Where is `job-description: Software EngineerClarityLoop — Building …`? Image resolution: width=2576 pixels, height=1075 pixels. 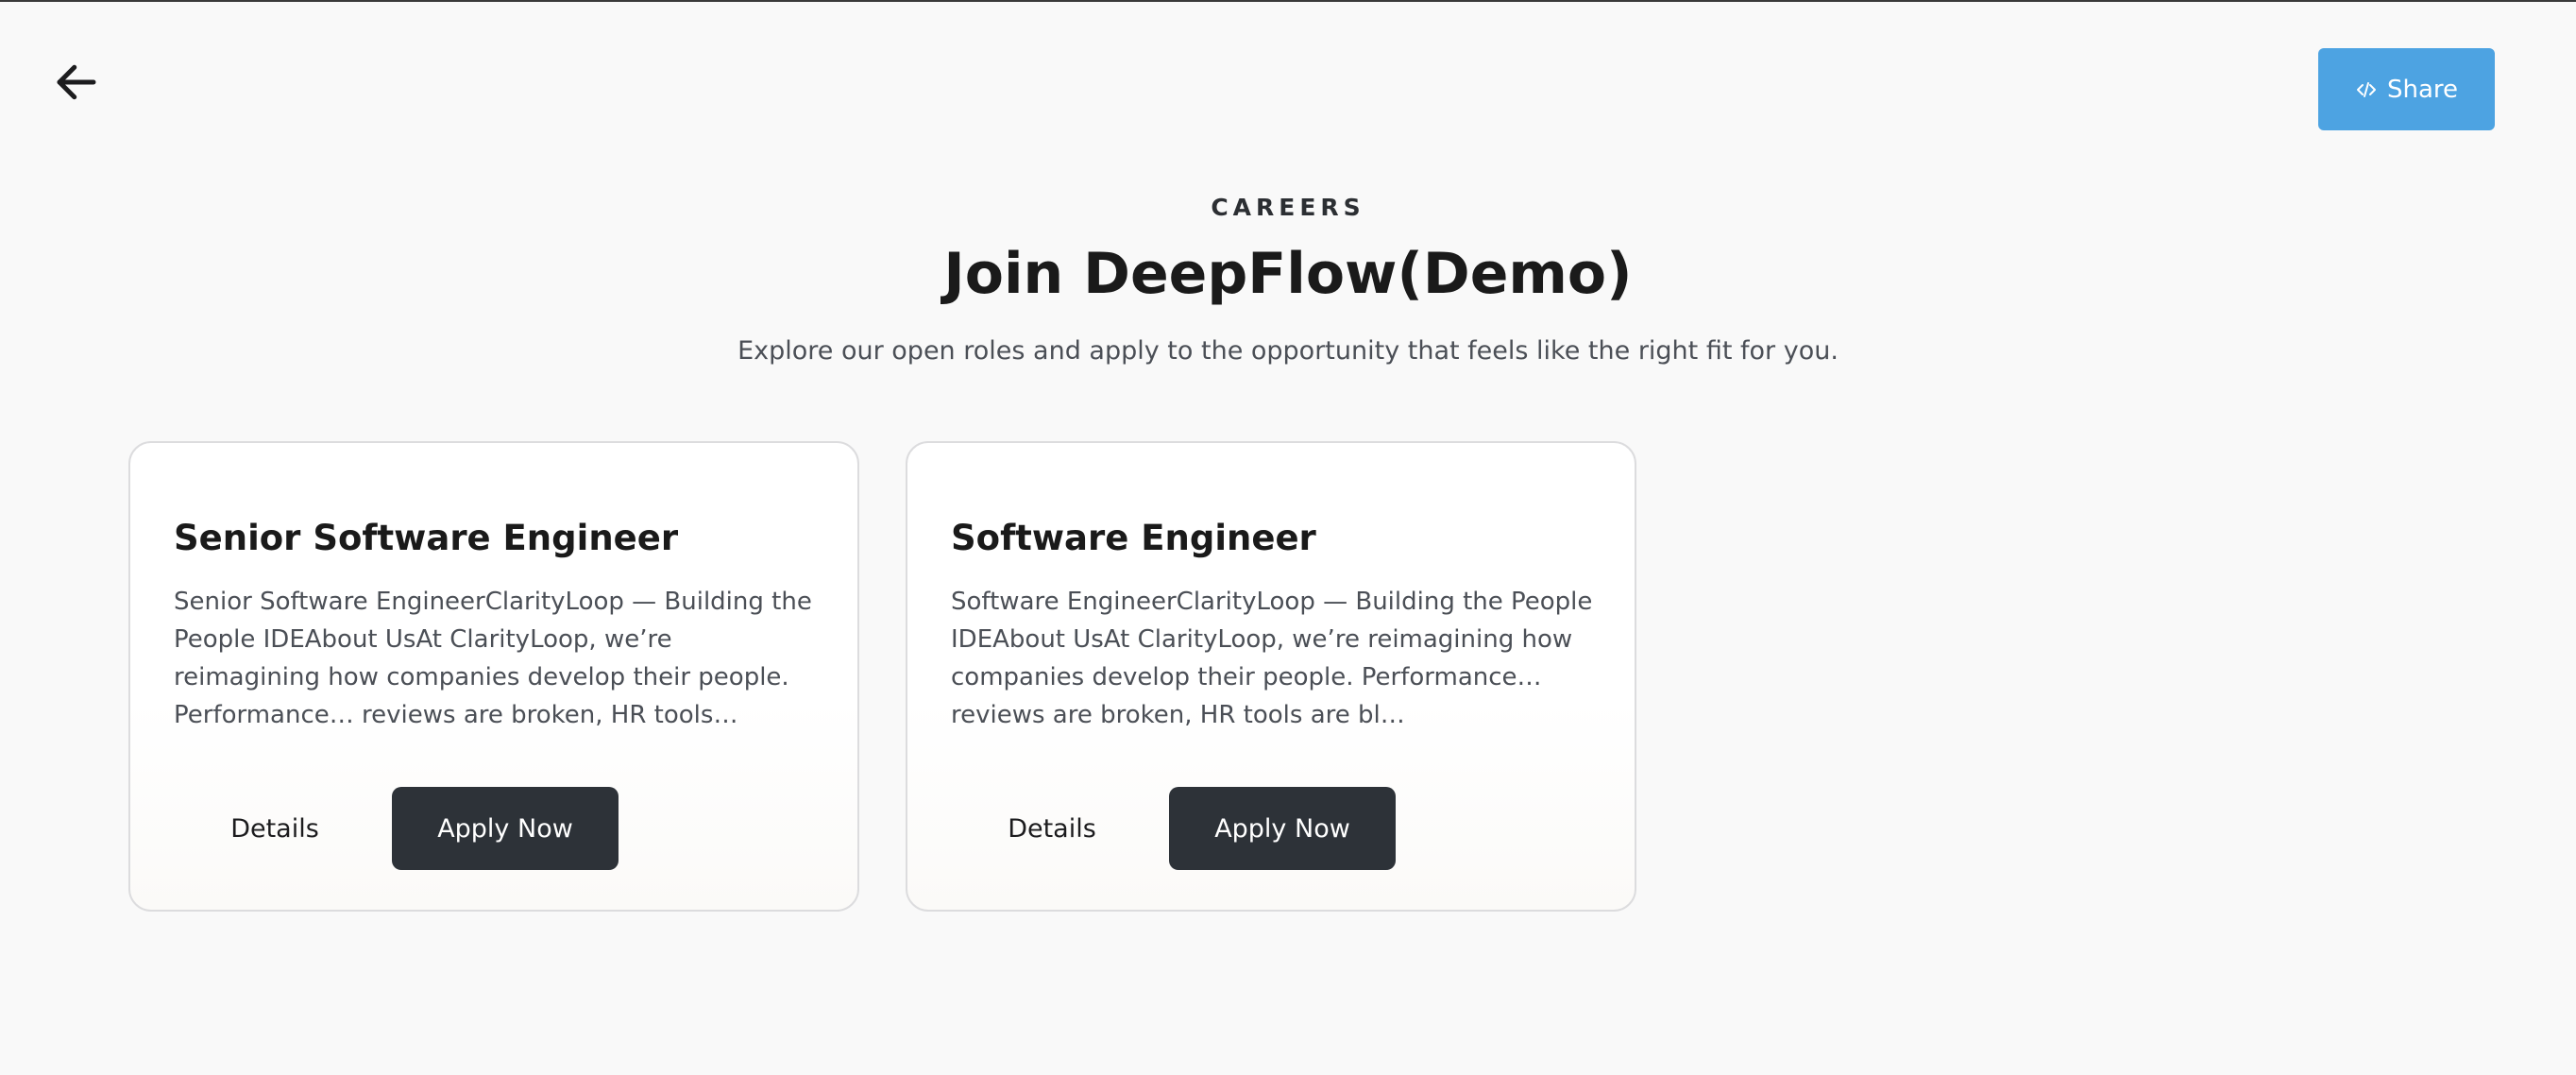 job-description: Software EngineerClarityLoop — Building … is located at coordinates (1272, 658).